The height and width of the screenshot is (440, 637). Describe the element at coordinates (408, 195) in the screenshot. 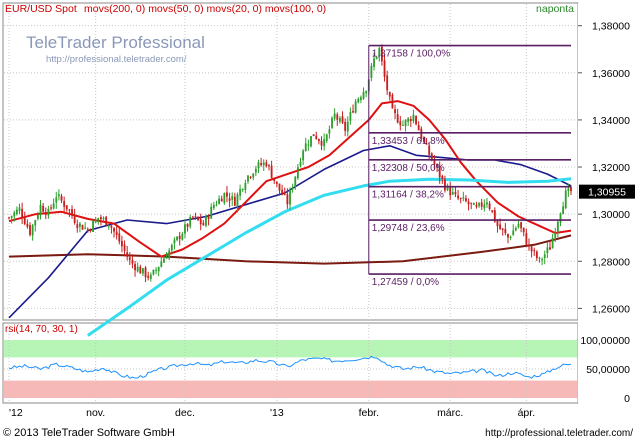

I see `fib-level-label: 1,31164 / 38,2%` at that location.